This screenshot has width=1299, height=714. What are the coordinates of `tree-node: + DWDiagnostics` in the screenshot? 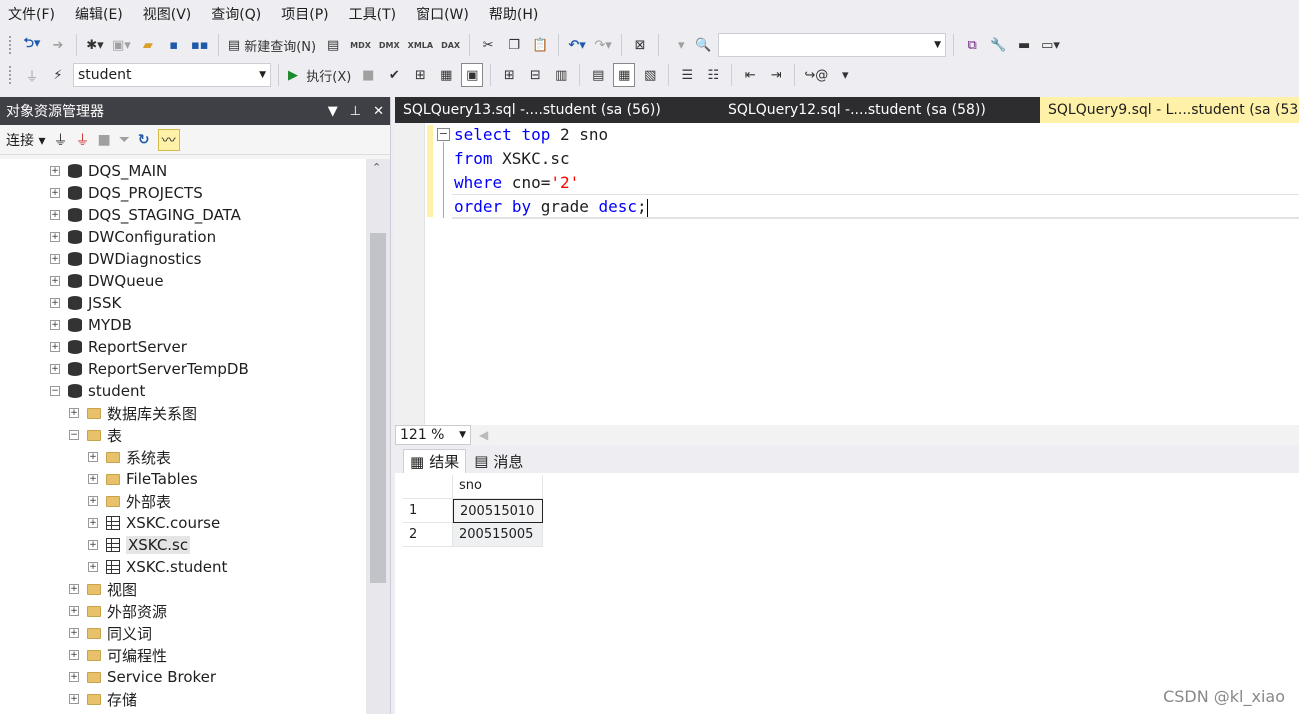 It's located at (125, 259).